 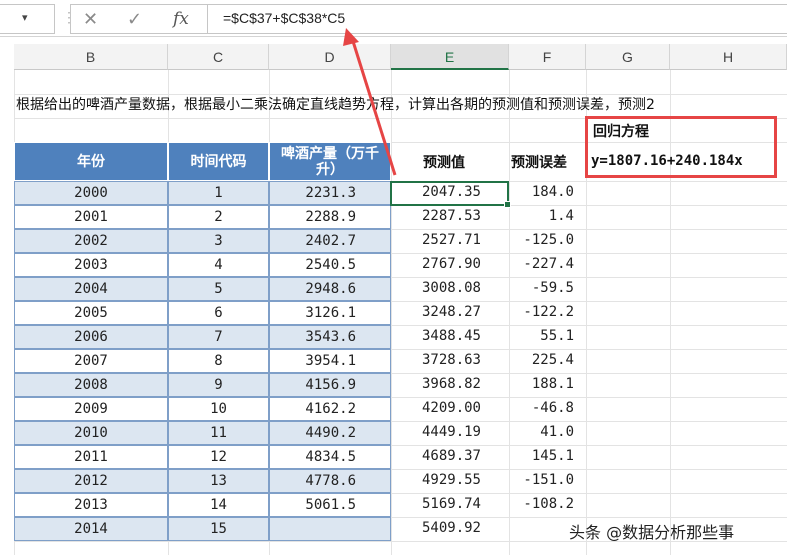 I want to click on annotation-arrow, so click(x=370, y=102).